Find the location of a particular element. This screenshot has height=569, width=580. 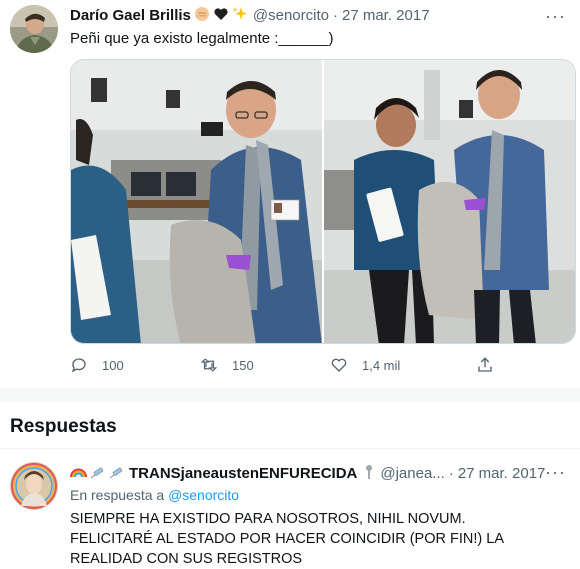

reply-more-options-icon: ··· is located at coordinates (555, 472).